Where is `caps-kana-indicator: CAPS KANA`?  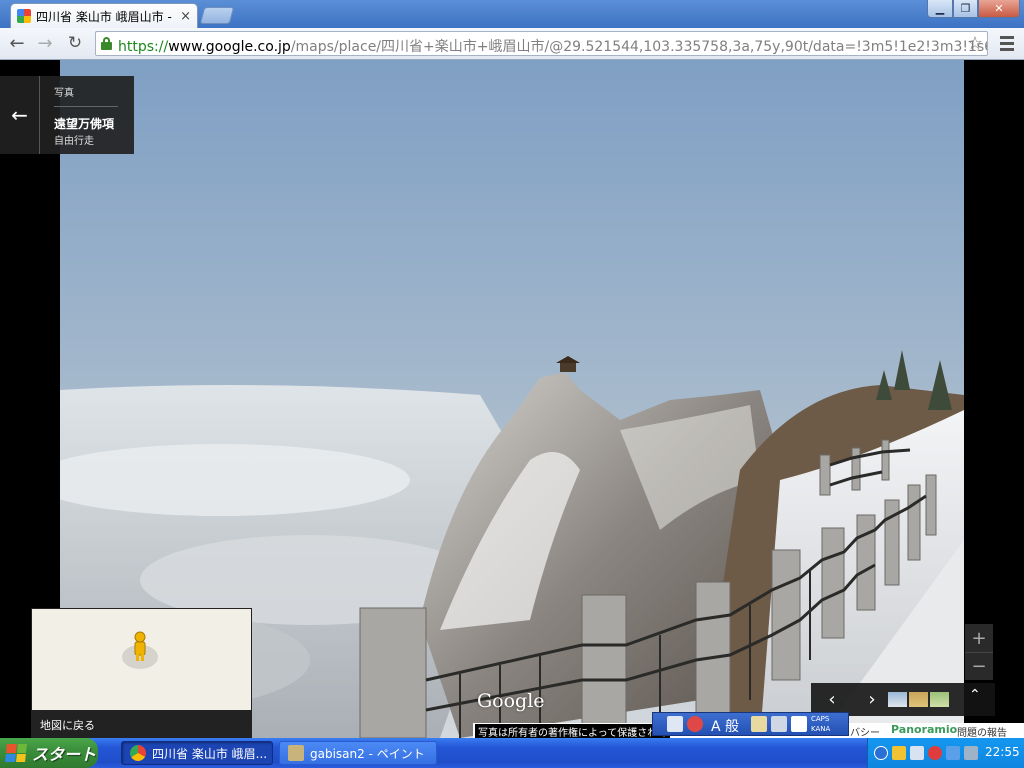 caps-kana-indicator: CAPS KANA is located at coordinates (821, 724).